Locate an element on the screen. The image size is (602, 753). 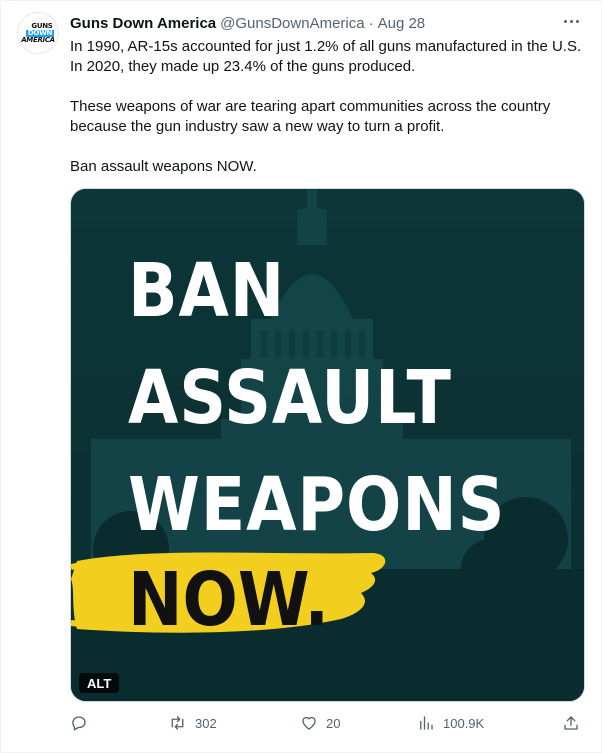
share-button is located at coordinates (575, 723).